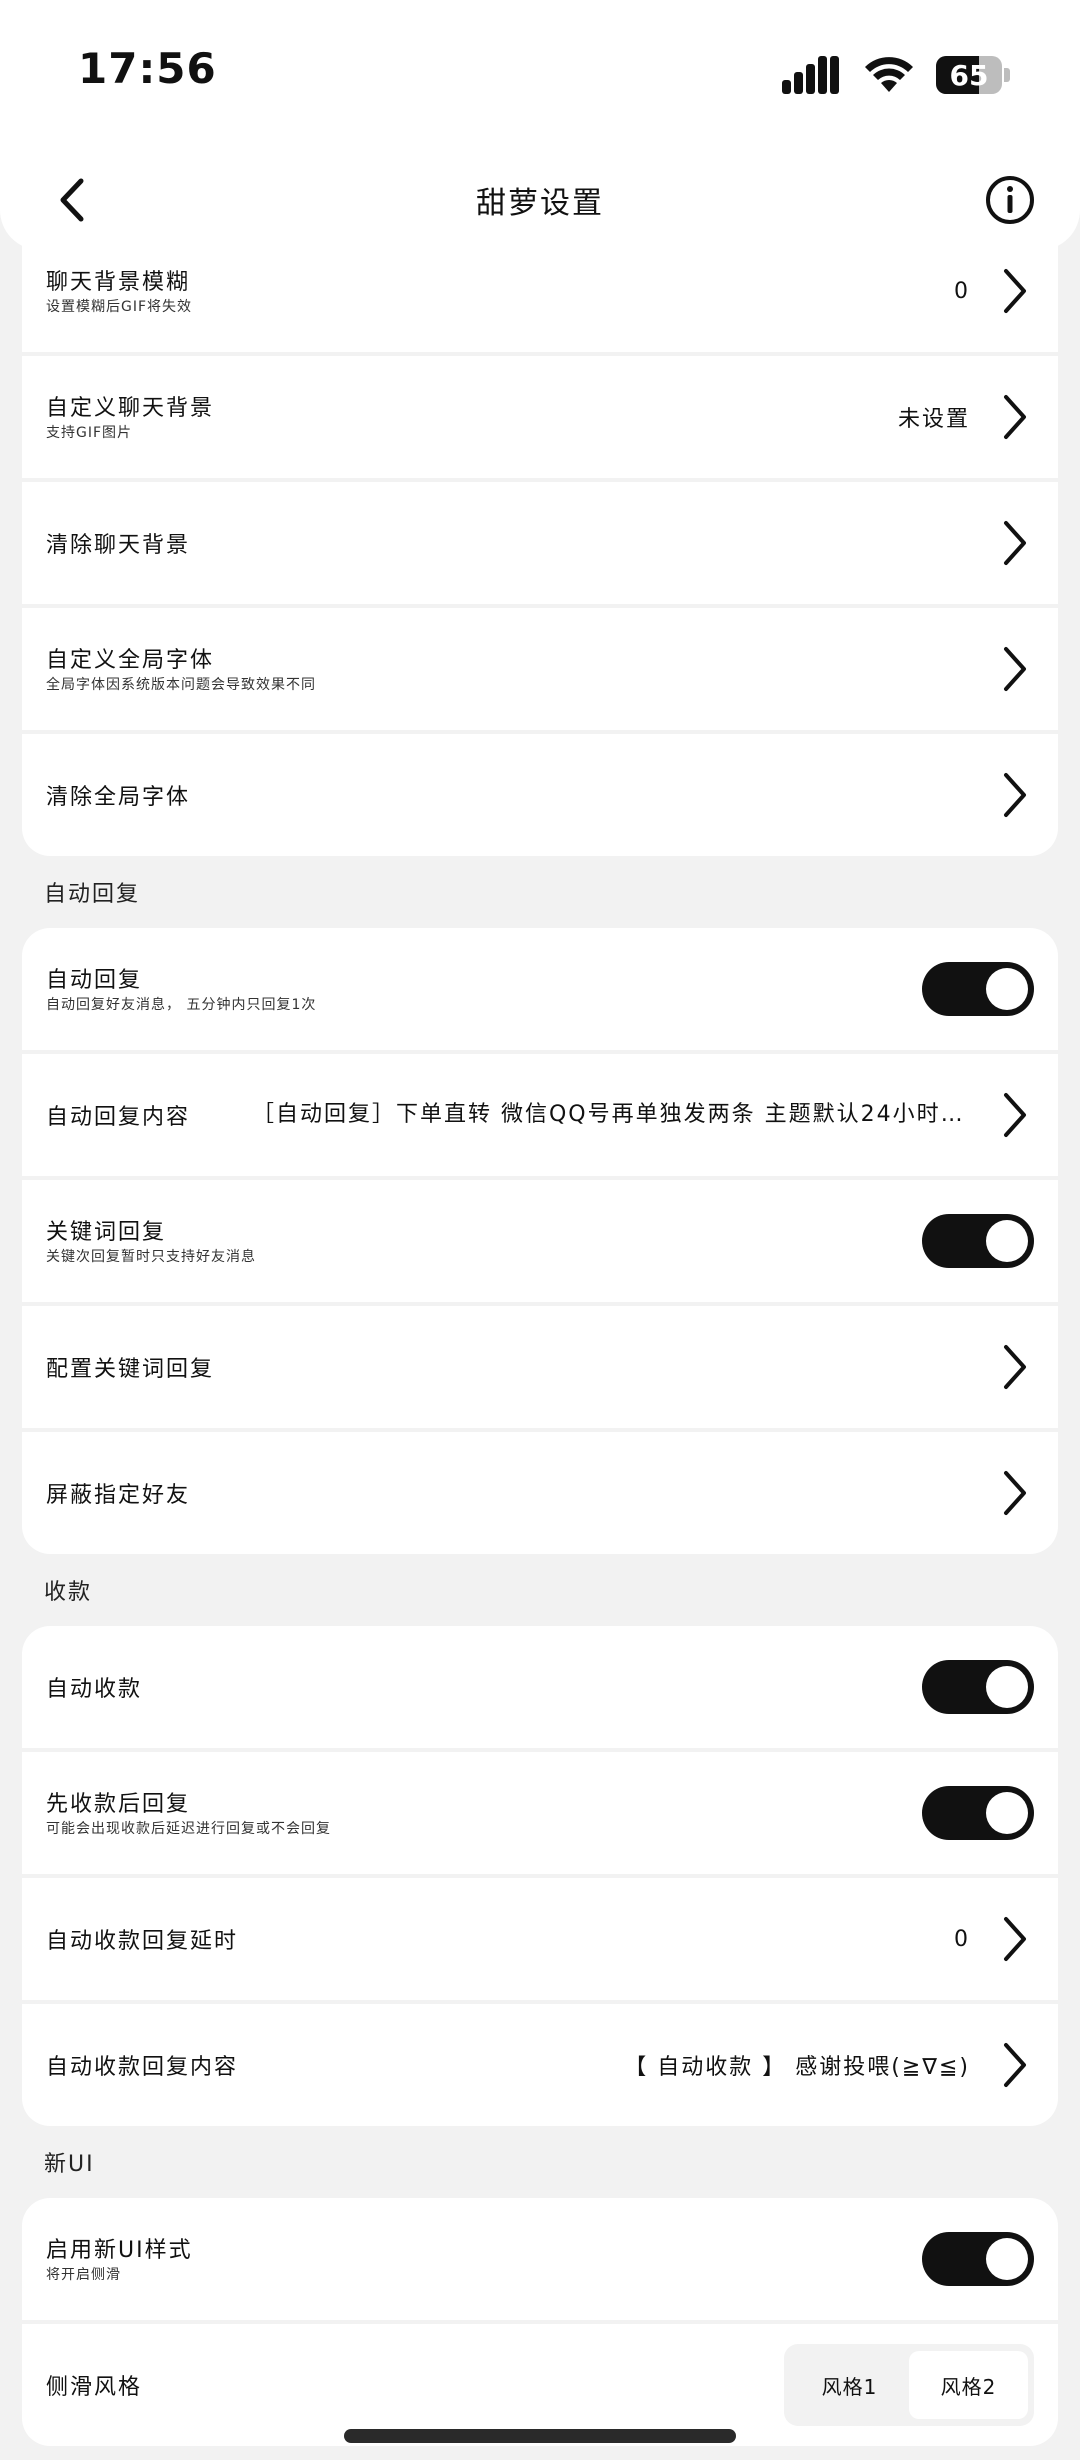 The image size is (1080, 2460). I want to click on status-time: 17:56, so click(147, 68).